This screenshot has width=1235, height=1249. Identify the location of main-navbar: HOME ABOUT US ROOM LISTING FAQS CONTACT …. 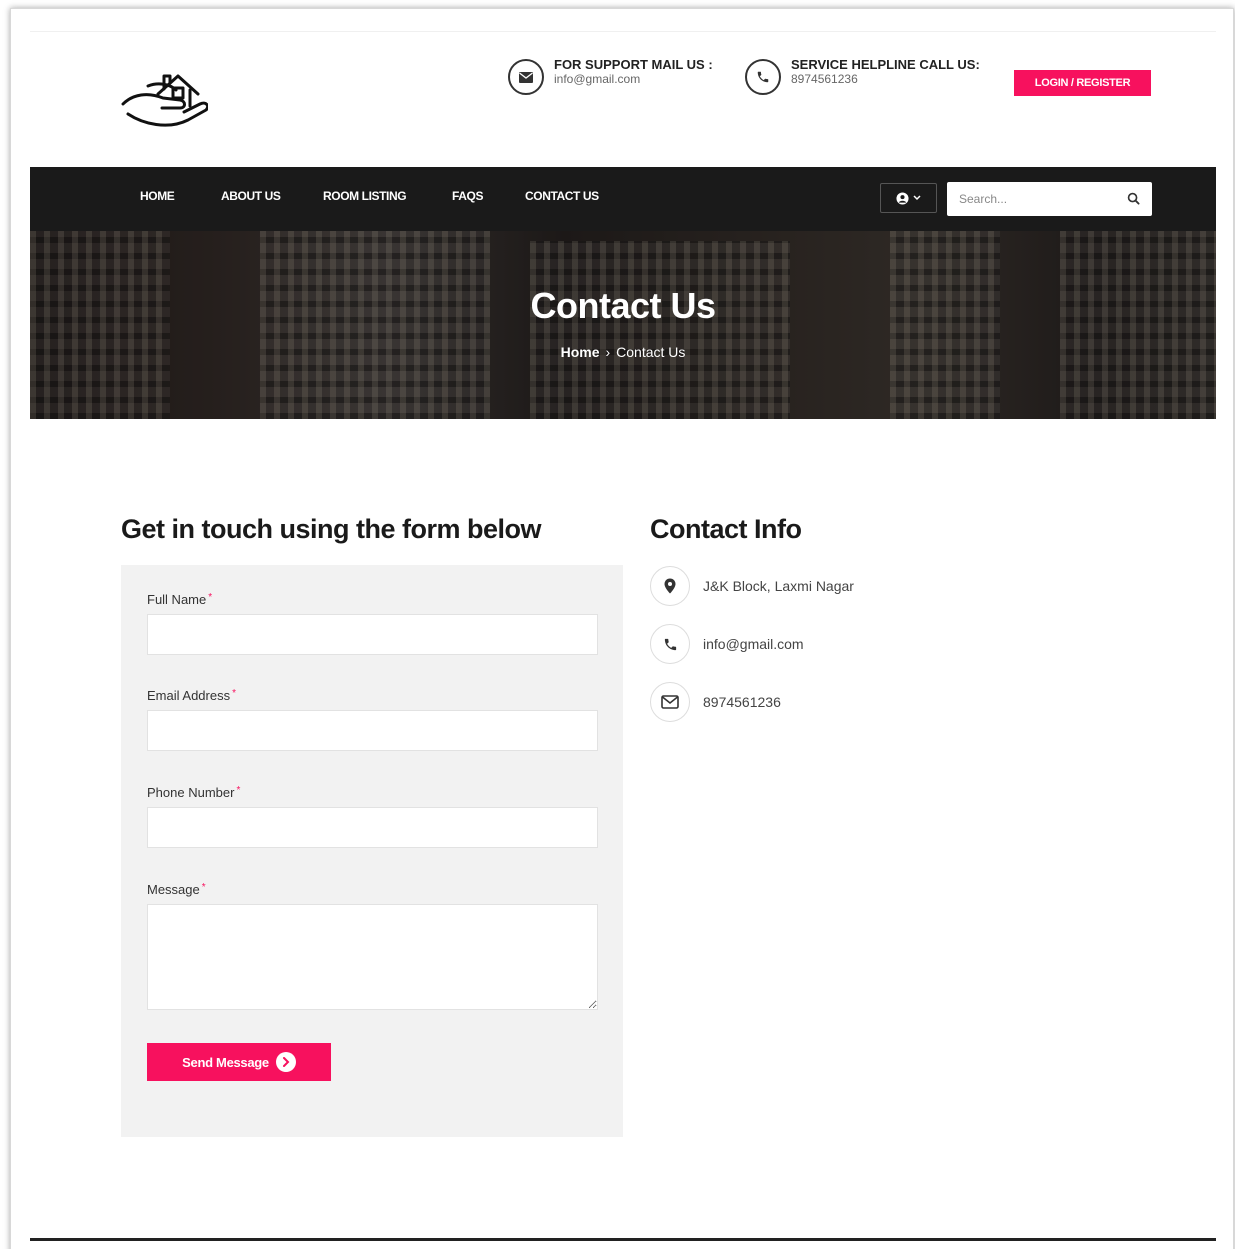
(623, 199).